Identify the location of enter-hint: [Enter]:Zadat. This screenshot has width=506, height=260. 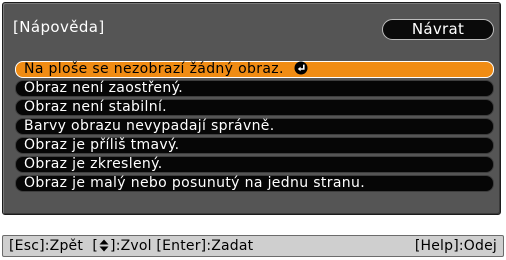
(205, 246).